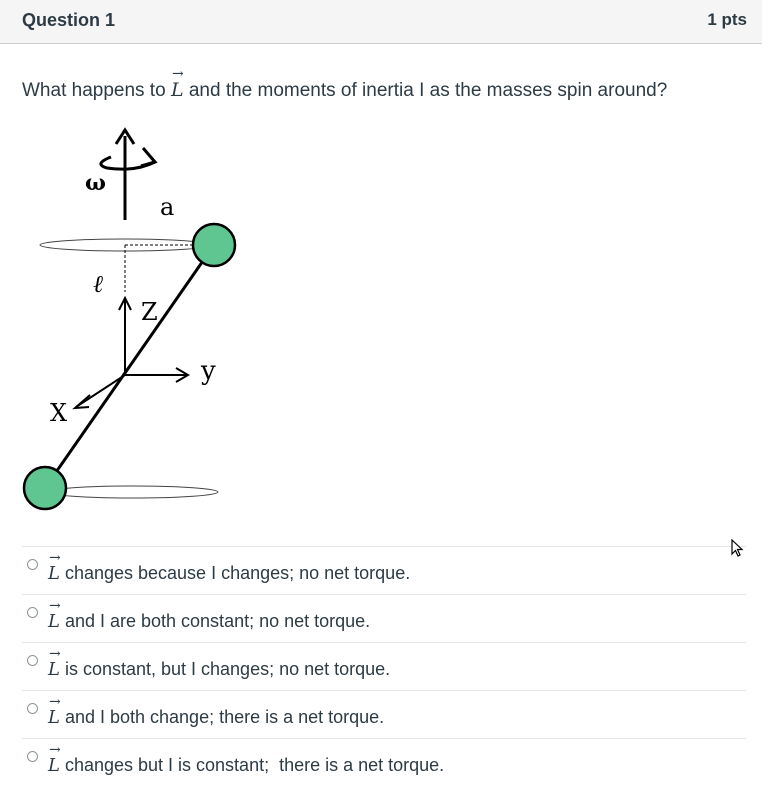  What do you see at coordinates (54, 759) in the screenshot?
I see `answer-vector-5: L` at bounding box center [54, 759].